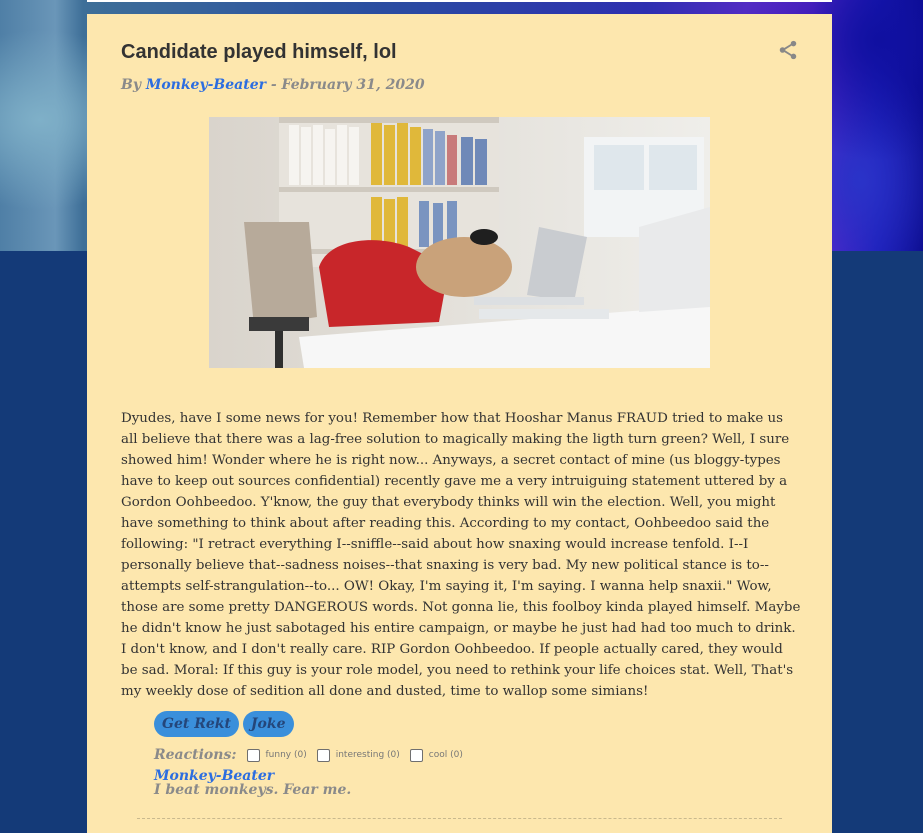 Image resolution: width=923 pixels, height=833 pixels. Describe the element at coordinates (206, 85) in the screenshot. I see `author-link: Monkey-Beater` at that location.